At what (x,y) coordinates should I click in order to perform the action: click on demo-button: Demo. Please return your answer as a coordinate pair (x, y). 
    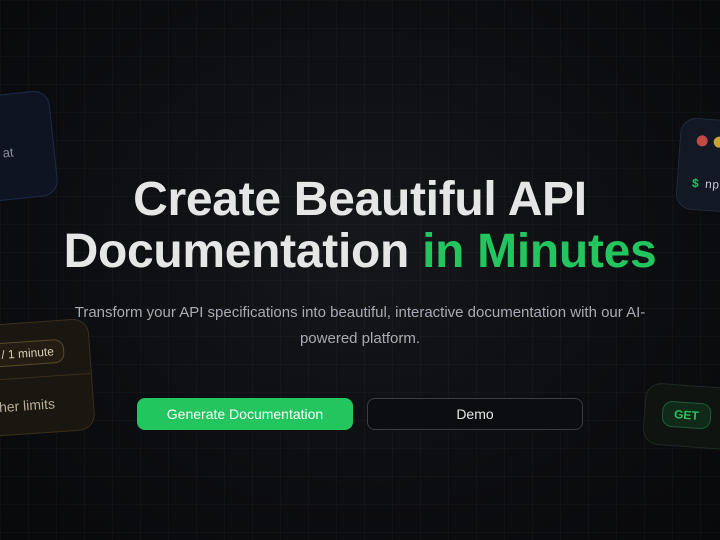
    Looking at the image, I should click on (475, 414).